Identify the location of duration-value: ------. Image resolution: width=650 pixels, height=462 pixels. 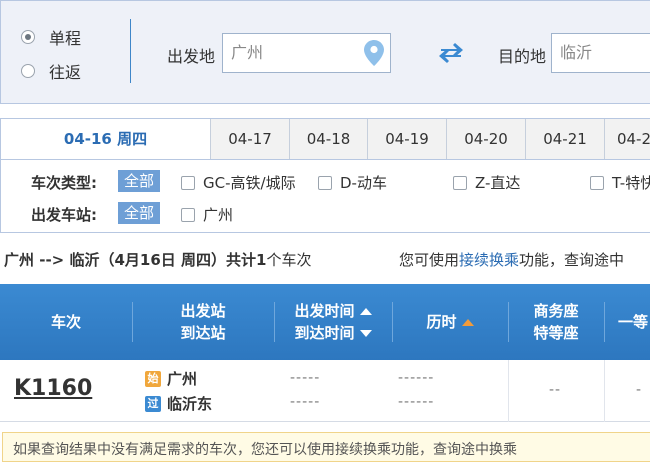
(416, 378).